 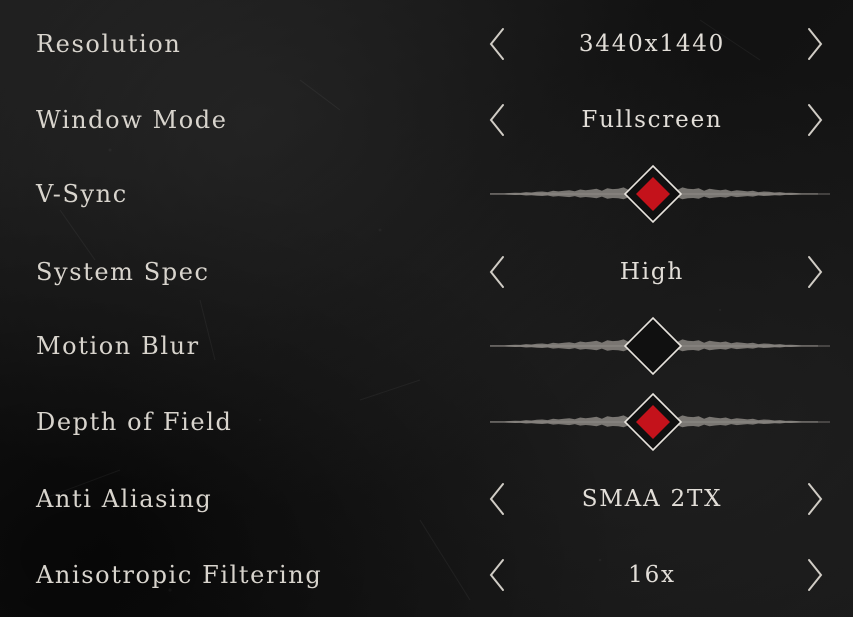 I want to click on setting-row-v-sync: V-Sync, so click(x=426, y=194).